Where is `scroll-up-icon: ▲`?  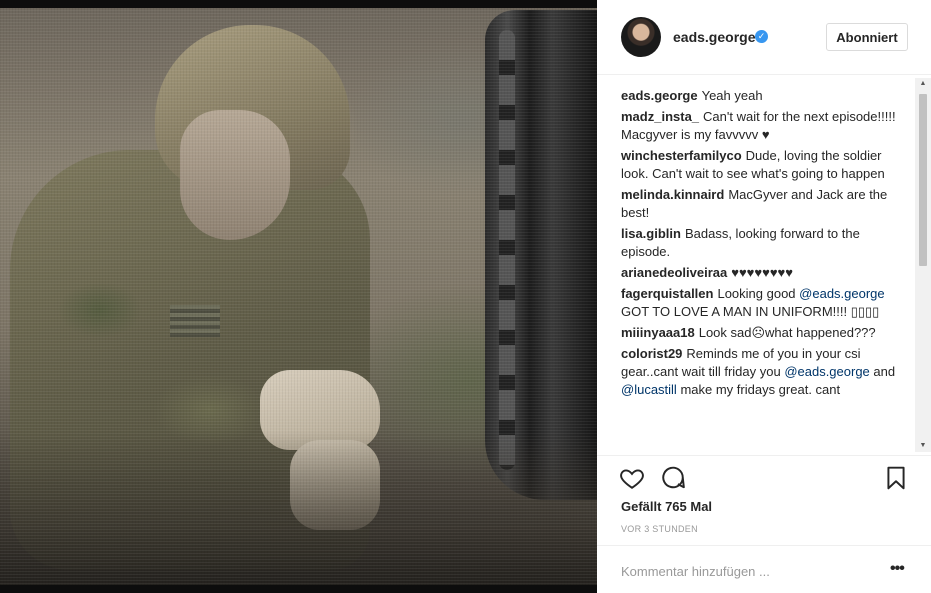
scroll-up-icon: ▲ is located at coordinates (923, 84).